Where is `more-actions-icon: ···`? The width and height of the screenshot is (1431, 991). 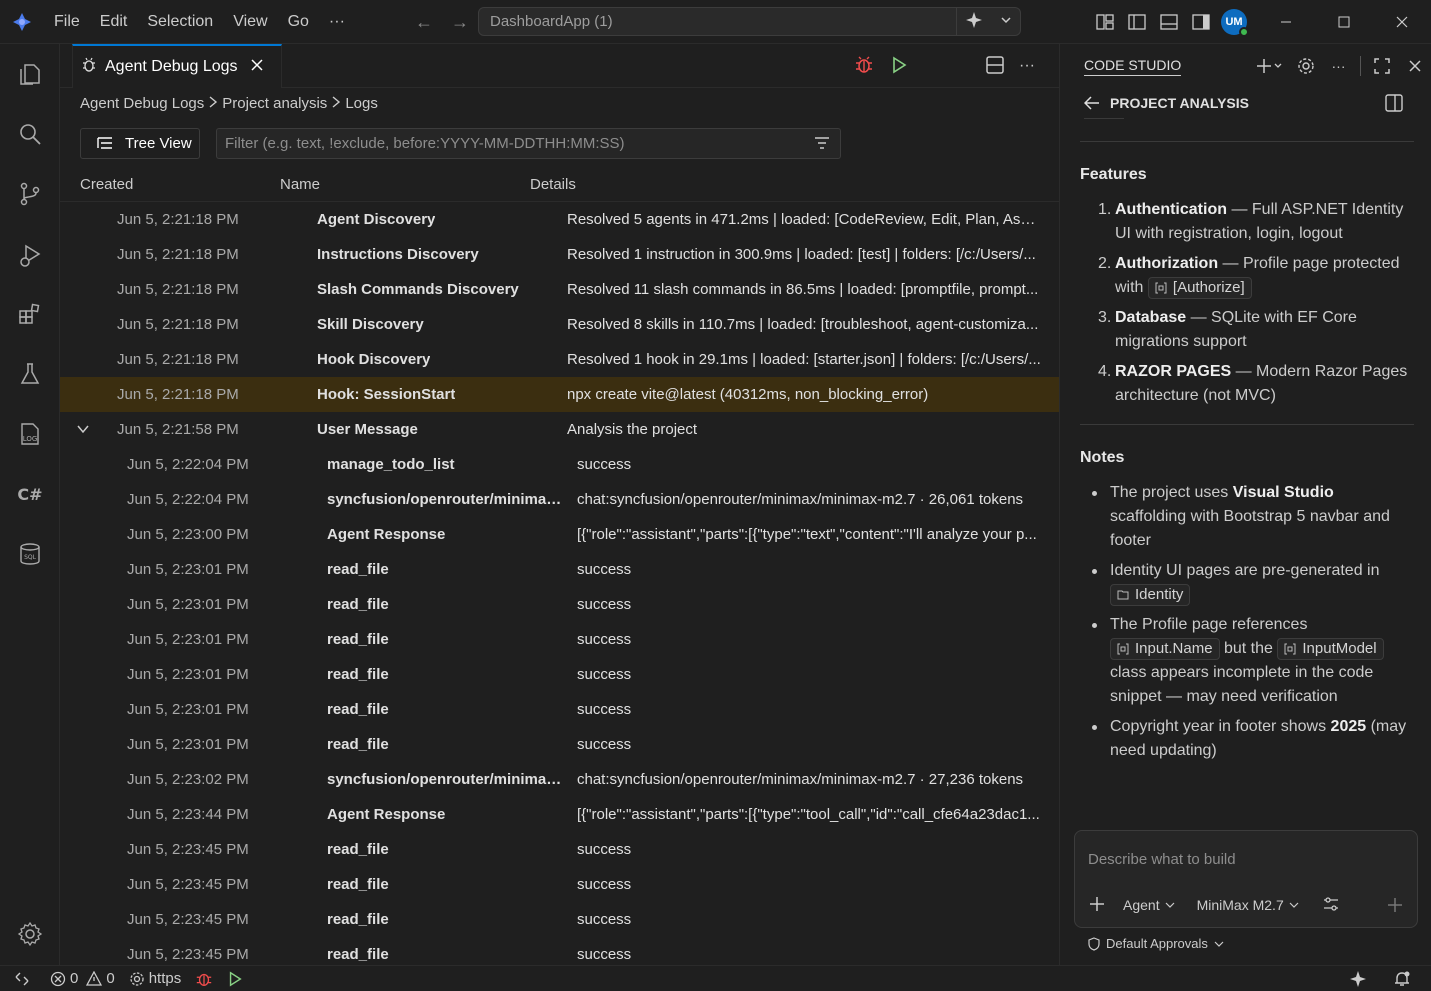 more-actions-icon: ··· is located at coordinates (1027, 66).